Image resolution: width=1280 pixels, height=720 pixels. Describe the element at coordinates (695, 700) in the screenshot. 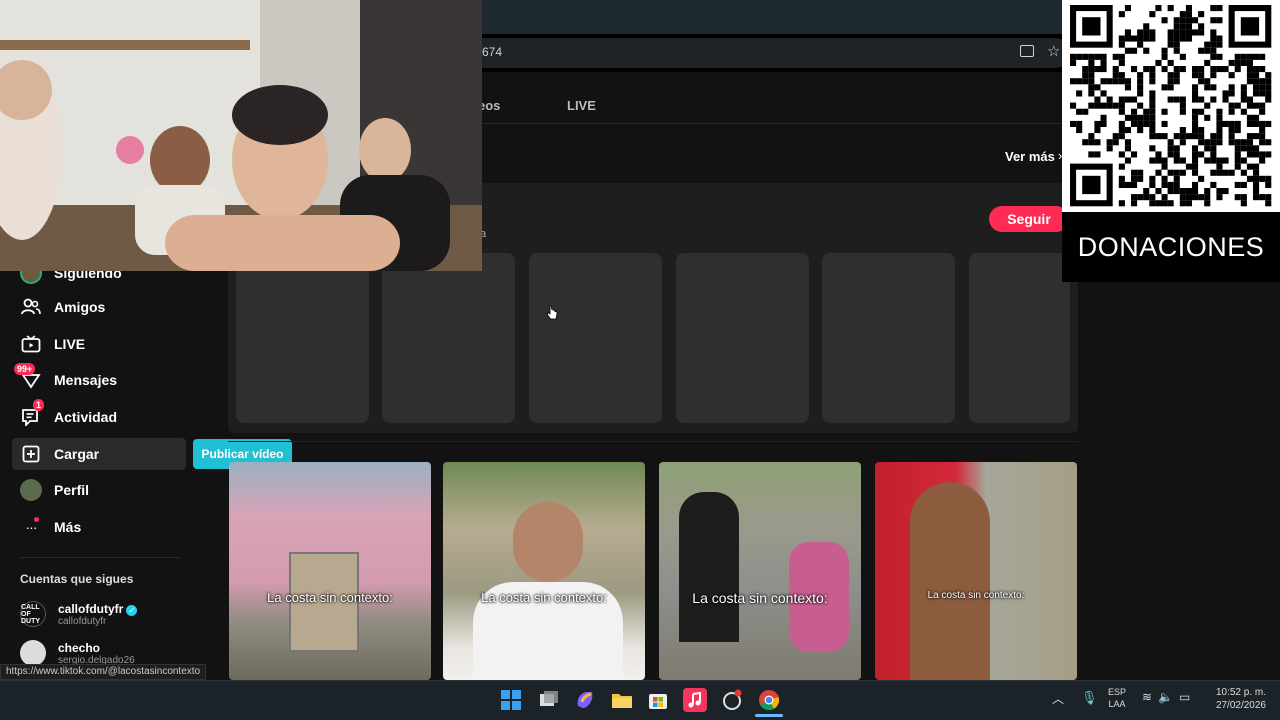

I see `music-app-icon` at that location.